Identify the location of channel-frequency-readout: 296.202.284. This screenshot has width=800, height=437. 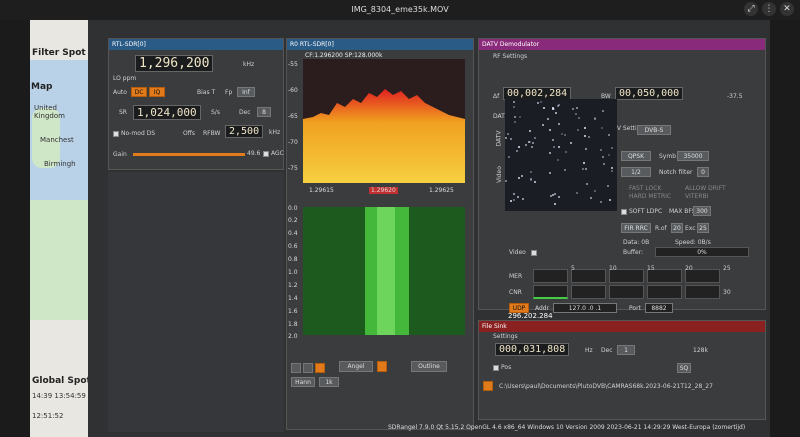
(530, 316).